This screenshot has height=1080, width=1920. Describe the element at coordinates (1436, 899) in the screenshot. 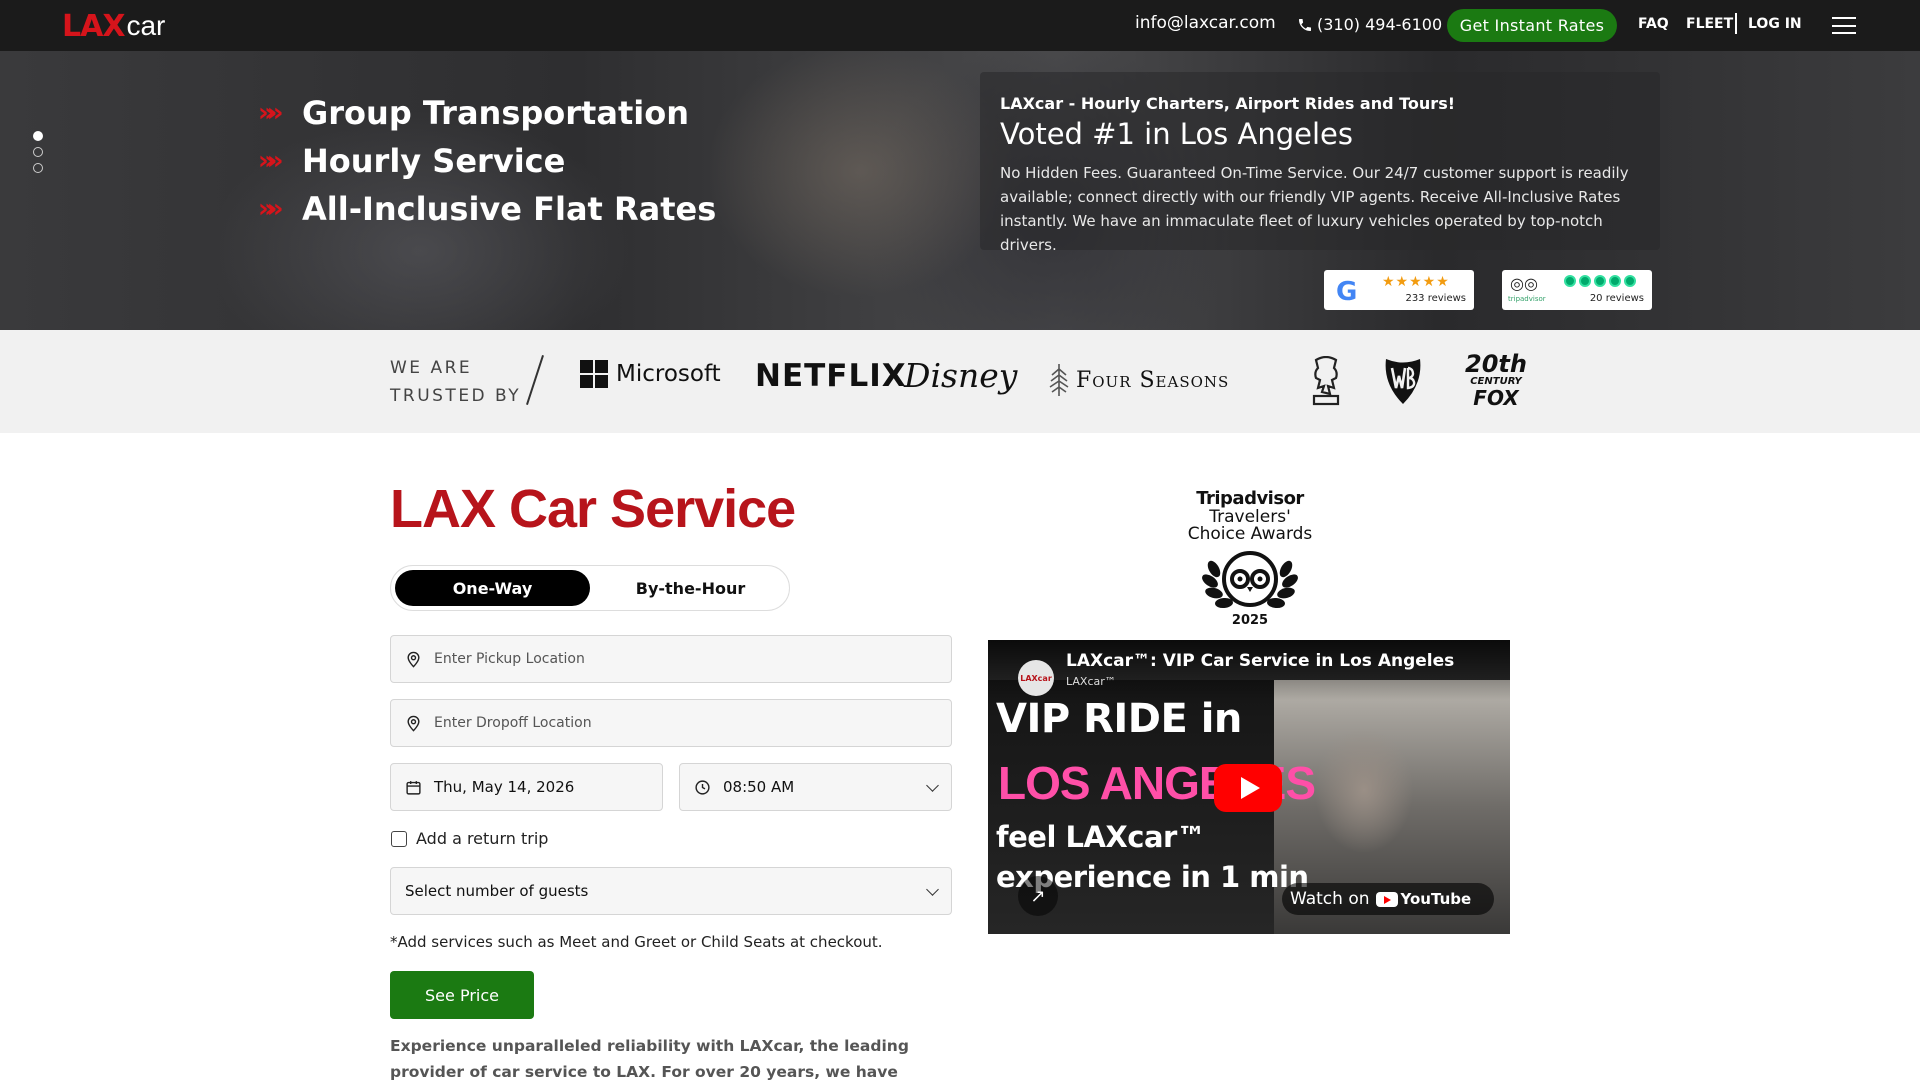

I see `youtube-wordmark: YouTube` at that location.